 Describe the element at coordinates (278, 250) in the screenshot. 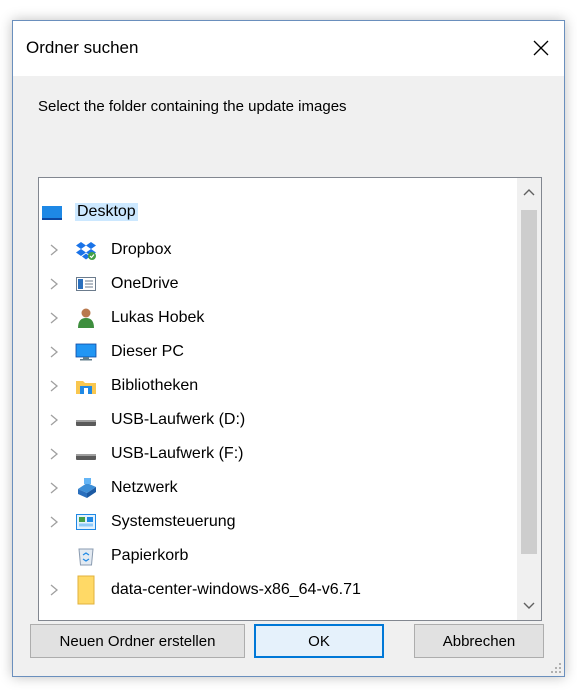

I see `tree-item-dropbox: Dropbox` at that location.